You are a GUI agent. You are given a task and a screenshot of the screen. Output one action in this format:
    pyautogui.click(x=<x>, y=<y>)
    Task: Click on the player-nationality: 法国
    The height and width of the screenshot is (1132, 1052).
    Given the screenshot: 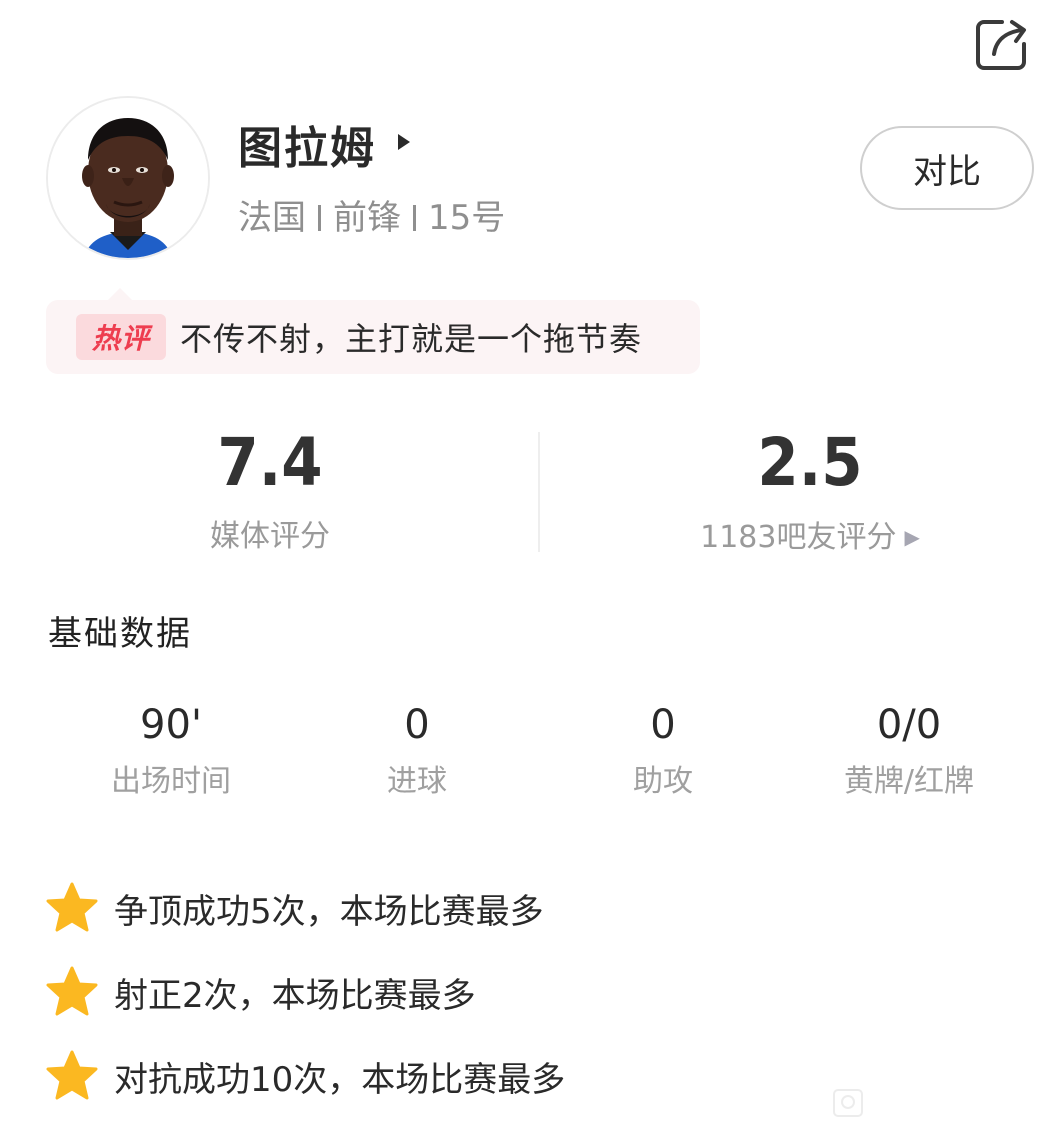 What is the action you would take?
    pyautogui.click(x=272, y=218)
    